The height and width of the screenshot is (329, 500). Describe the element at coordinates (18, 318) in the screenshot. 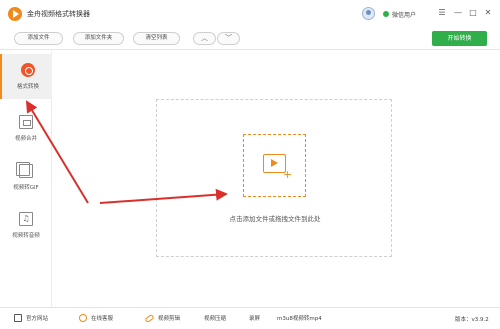

I see `monitor-icon` at that location.